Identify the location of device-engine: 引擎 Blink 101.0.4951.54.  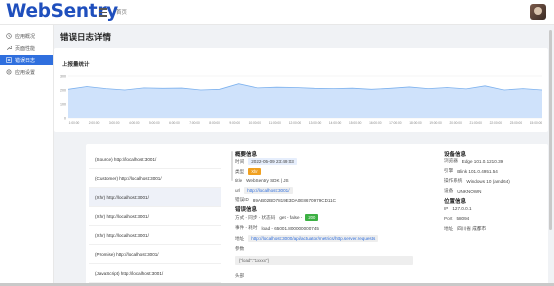
(471, 171).